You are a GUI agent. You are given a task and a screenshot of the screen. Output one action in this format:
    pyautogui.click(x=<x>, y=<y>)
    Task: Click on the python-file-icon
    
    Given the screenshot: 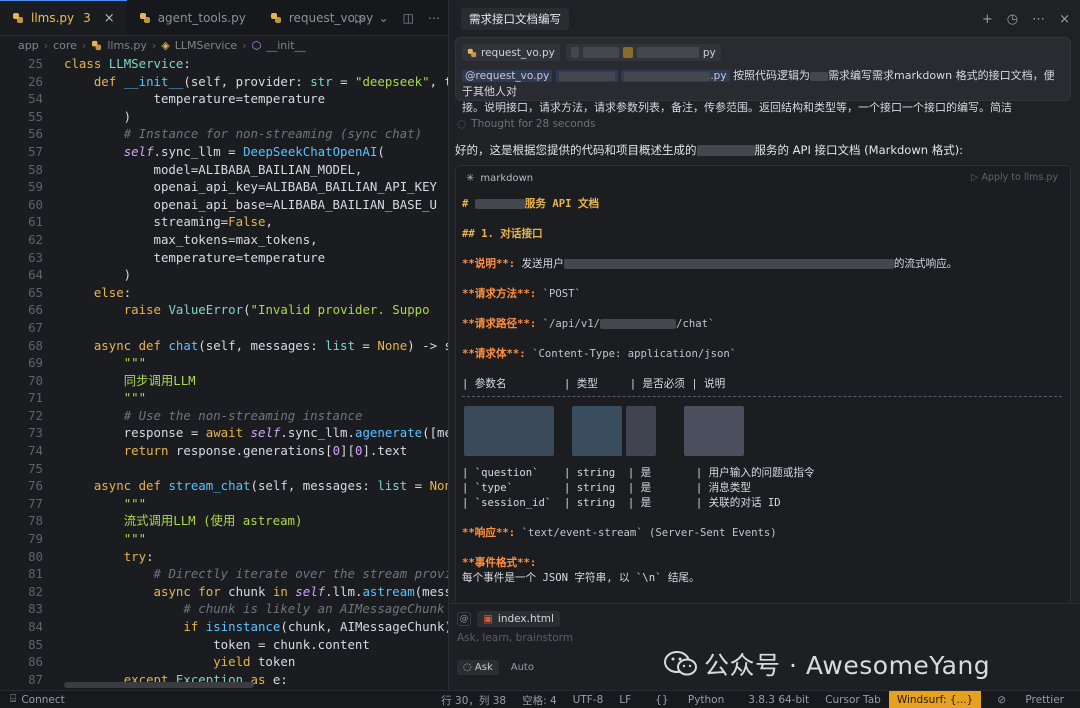 What is the action you would take?
    pyautogui.click(x=144, y=17)
    